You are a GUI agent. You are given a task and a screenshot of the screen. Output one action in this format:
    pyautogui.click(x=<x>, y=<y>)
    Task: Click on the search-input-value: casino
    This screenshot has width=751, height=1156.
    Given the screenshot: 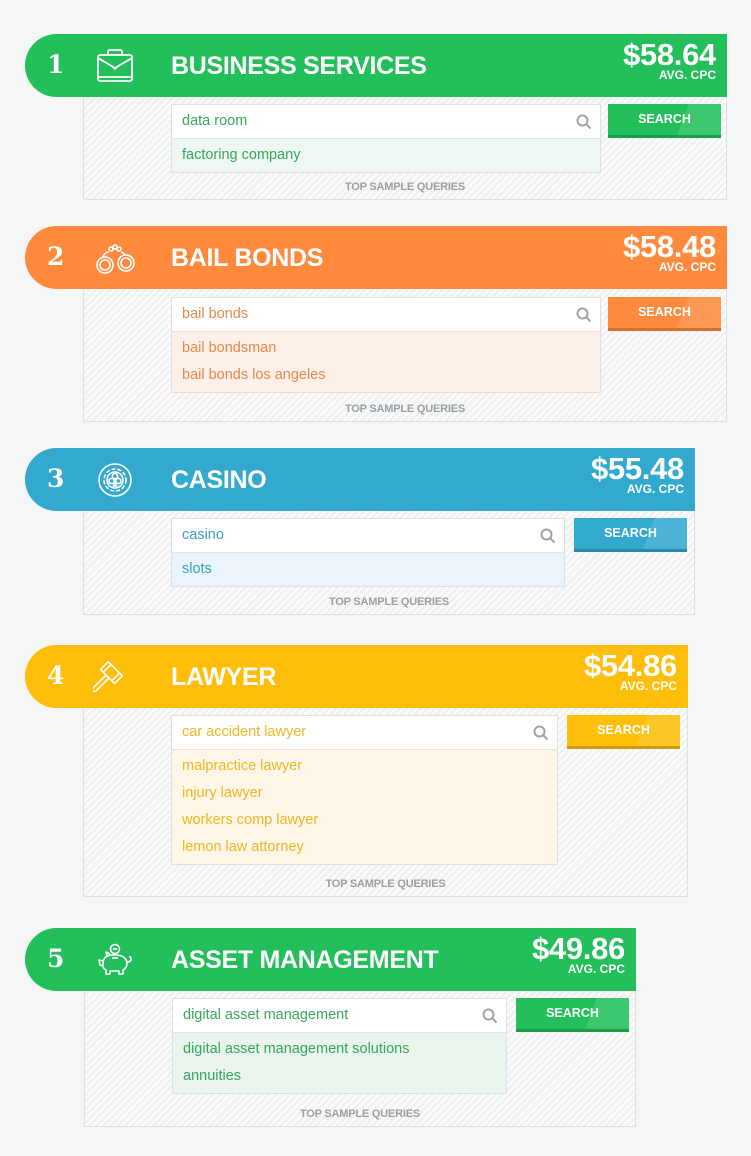 What is the action you would take?
    pyautogui.click(x=203, y=535)
    